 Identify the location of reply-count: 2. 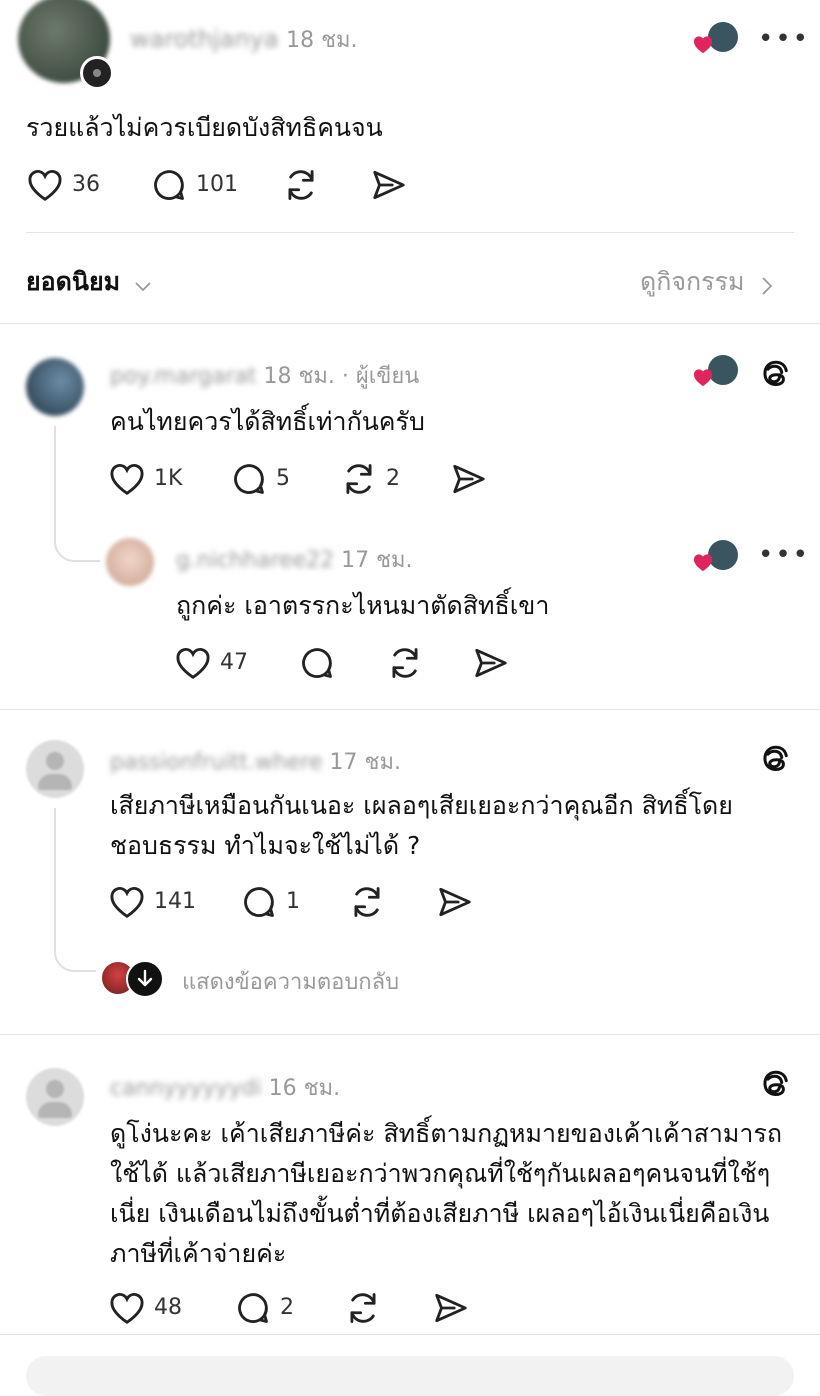
(287, 1307).